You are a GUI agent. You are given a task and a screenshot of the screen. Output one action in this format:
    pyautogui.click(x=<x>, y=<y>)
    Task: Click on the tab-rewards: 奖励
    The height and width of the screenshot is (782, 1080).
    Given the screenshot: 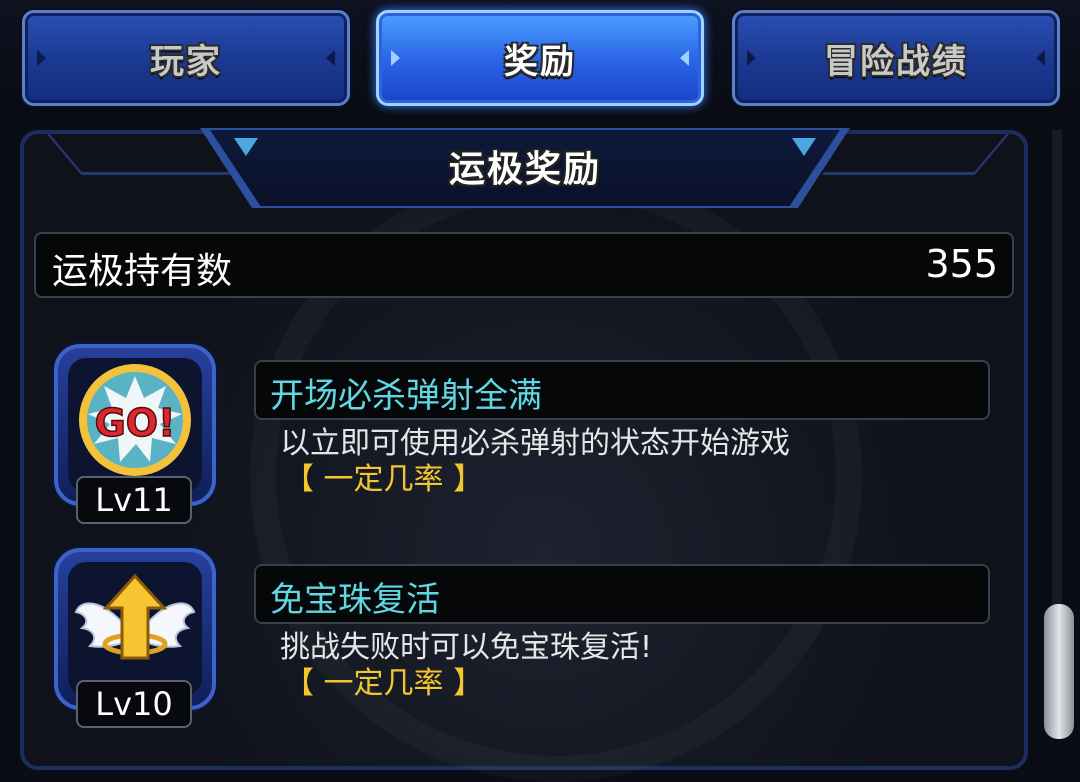 What is the action you would take?
    pyautogui.click(x=540, y=58)
    